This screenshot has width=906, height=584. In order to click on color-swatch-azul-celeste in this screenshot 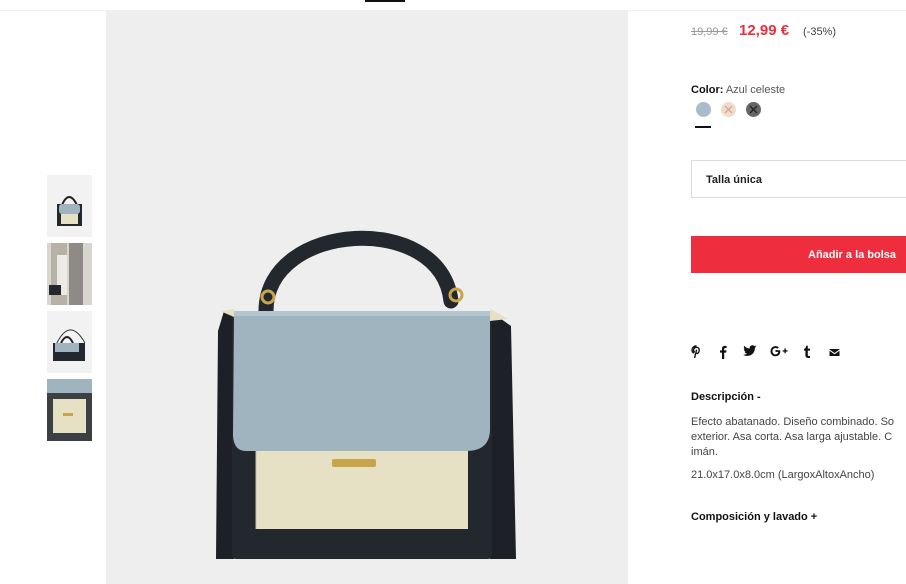, I will do `click(703, 109)`.